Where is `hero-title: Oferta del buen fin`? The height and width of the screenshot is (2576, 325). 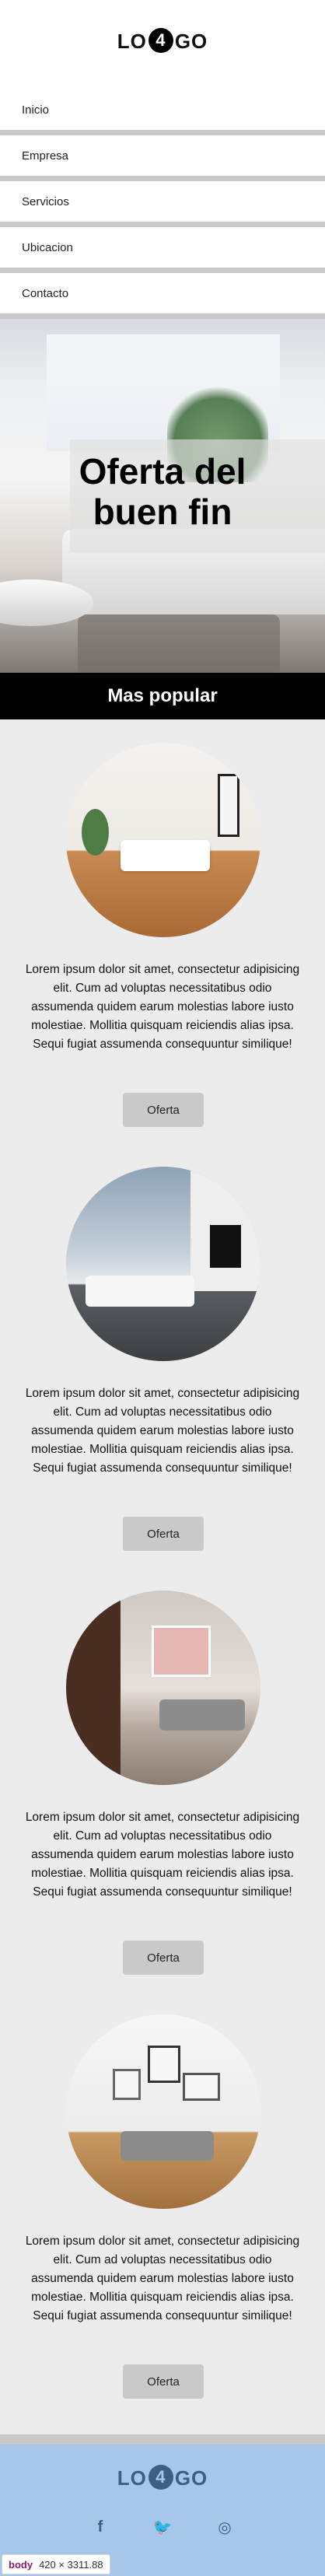
hero-title: Oferta del buen fin is located at coordinates (162, 491).